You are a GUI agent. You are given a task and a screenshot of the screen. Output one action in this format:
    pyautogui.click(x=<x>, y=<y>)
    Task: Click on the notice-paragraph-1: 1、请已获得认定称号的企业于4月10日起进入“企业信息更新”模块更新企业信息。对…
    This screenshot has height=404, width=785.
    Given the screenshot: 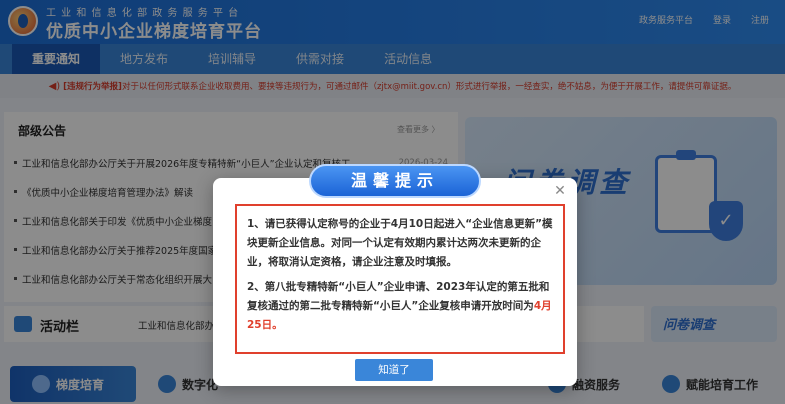 What is the action you would take?
    pyautogui.click(x=400, y=243)
    